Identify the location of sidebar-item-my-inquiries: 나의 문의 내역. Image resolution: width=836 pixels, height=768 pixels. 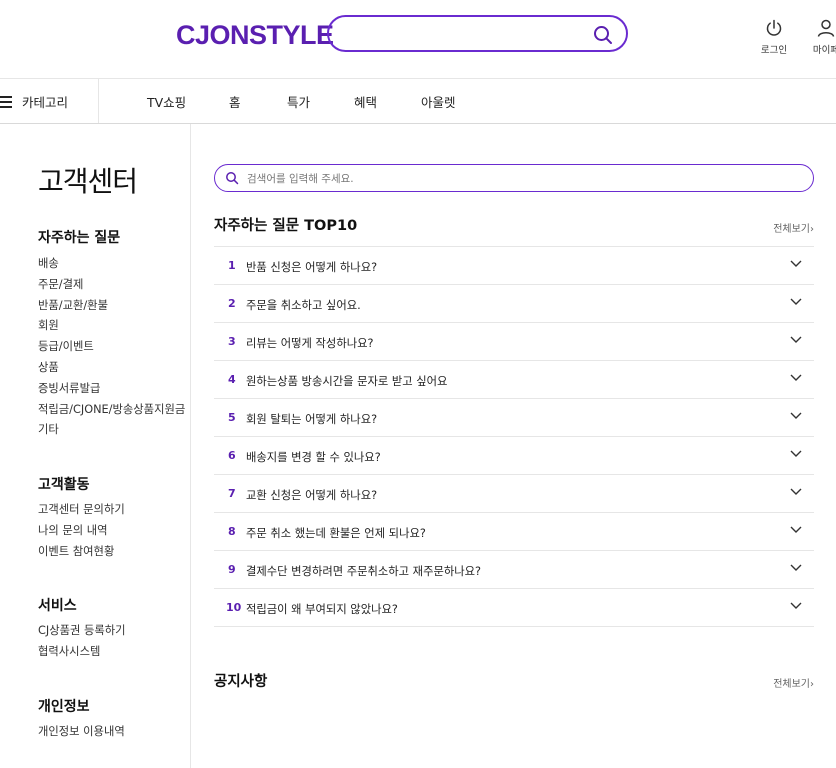
(81, 531).